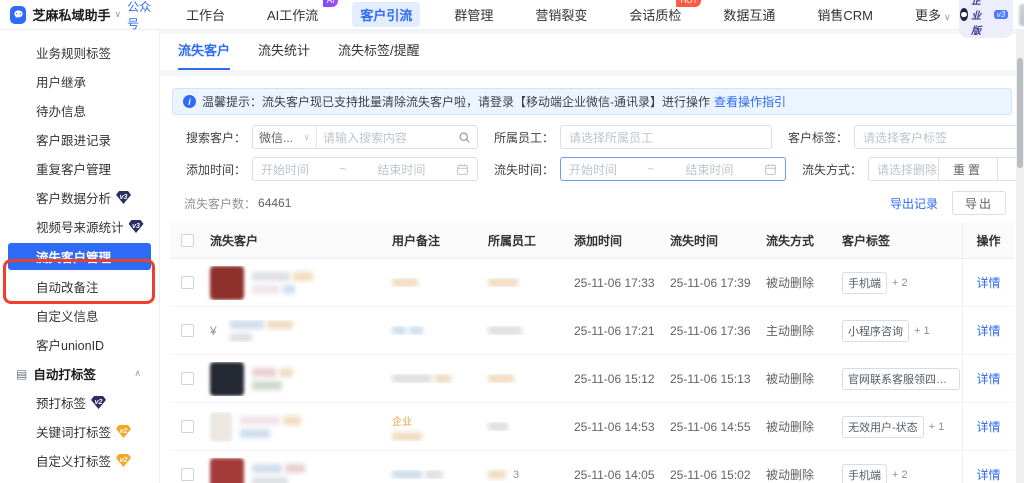 Image resolution: width=1024 pixels, height=483 pixels. What do you see at coordinates (516, 474) in the screenshot?
I see `staff-extra-text: 3` at bounding box center [516, 474].